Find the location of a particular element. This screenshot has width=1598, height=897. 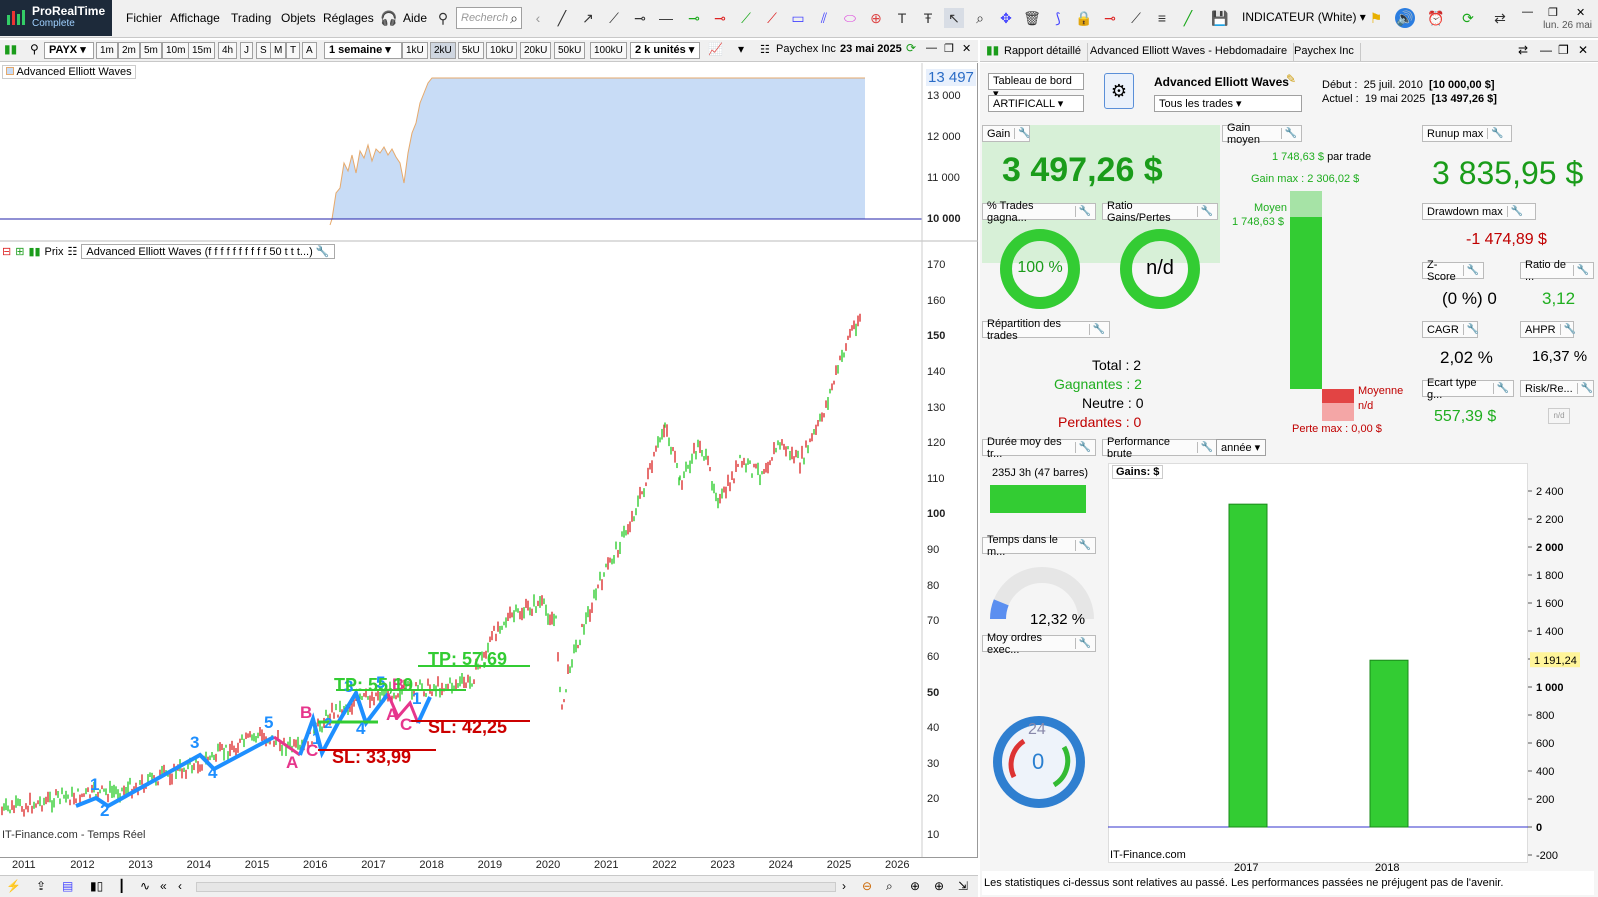

horizontal-scrollbar is located at coordinates (516, 887).